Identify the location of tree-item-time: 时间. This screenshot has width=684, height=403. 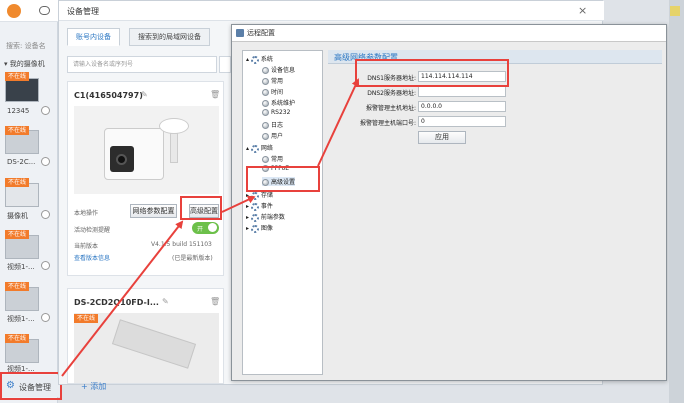
(272, 91).